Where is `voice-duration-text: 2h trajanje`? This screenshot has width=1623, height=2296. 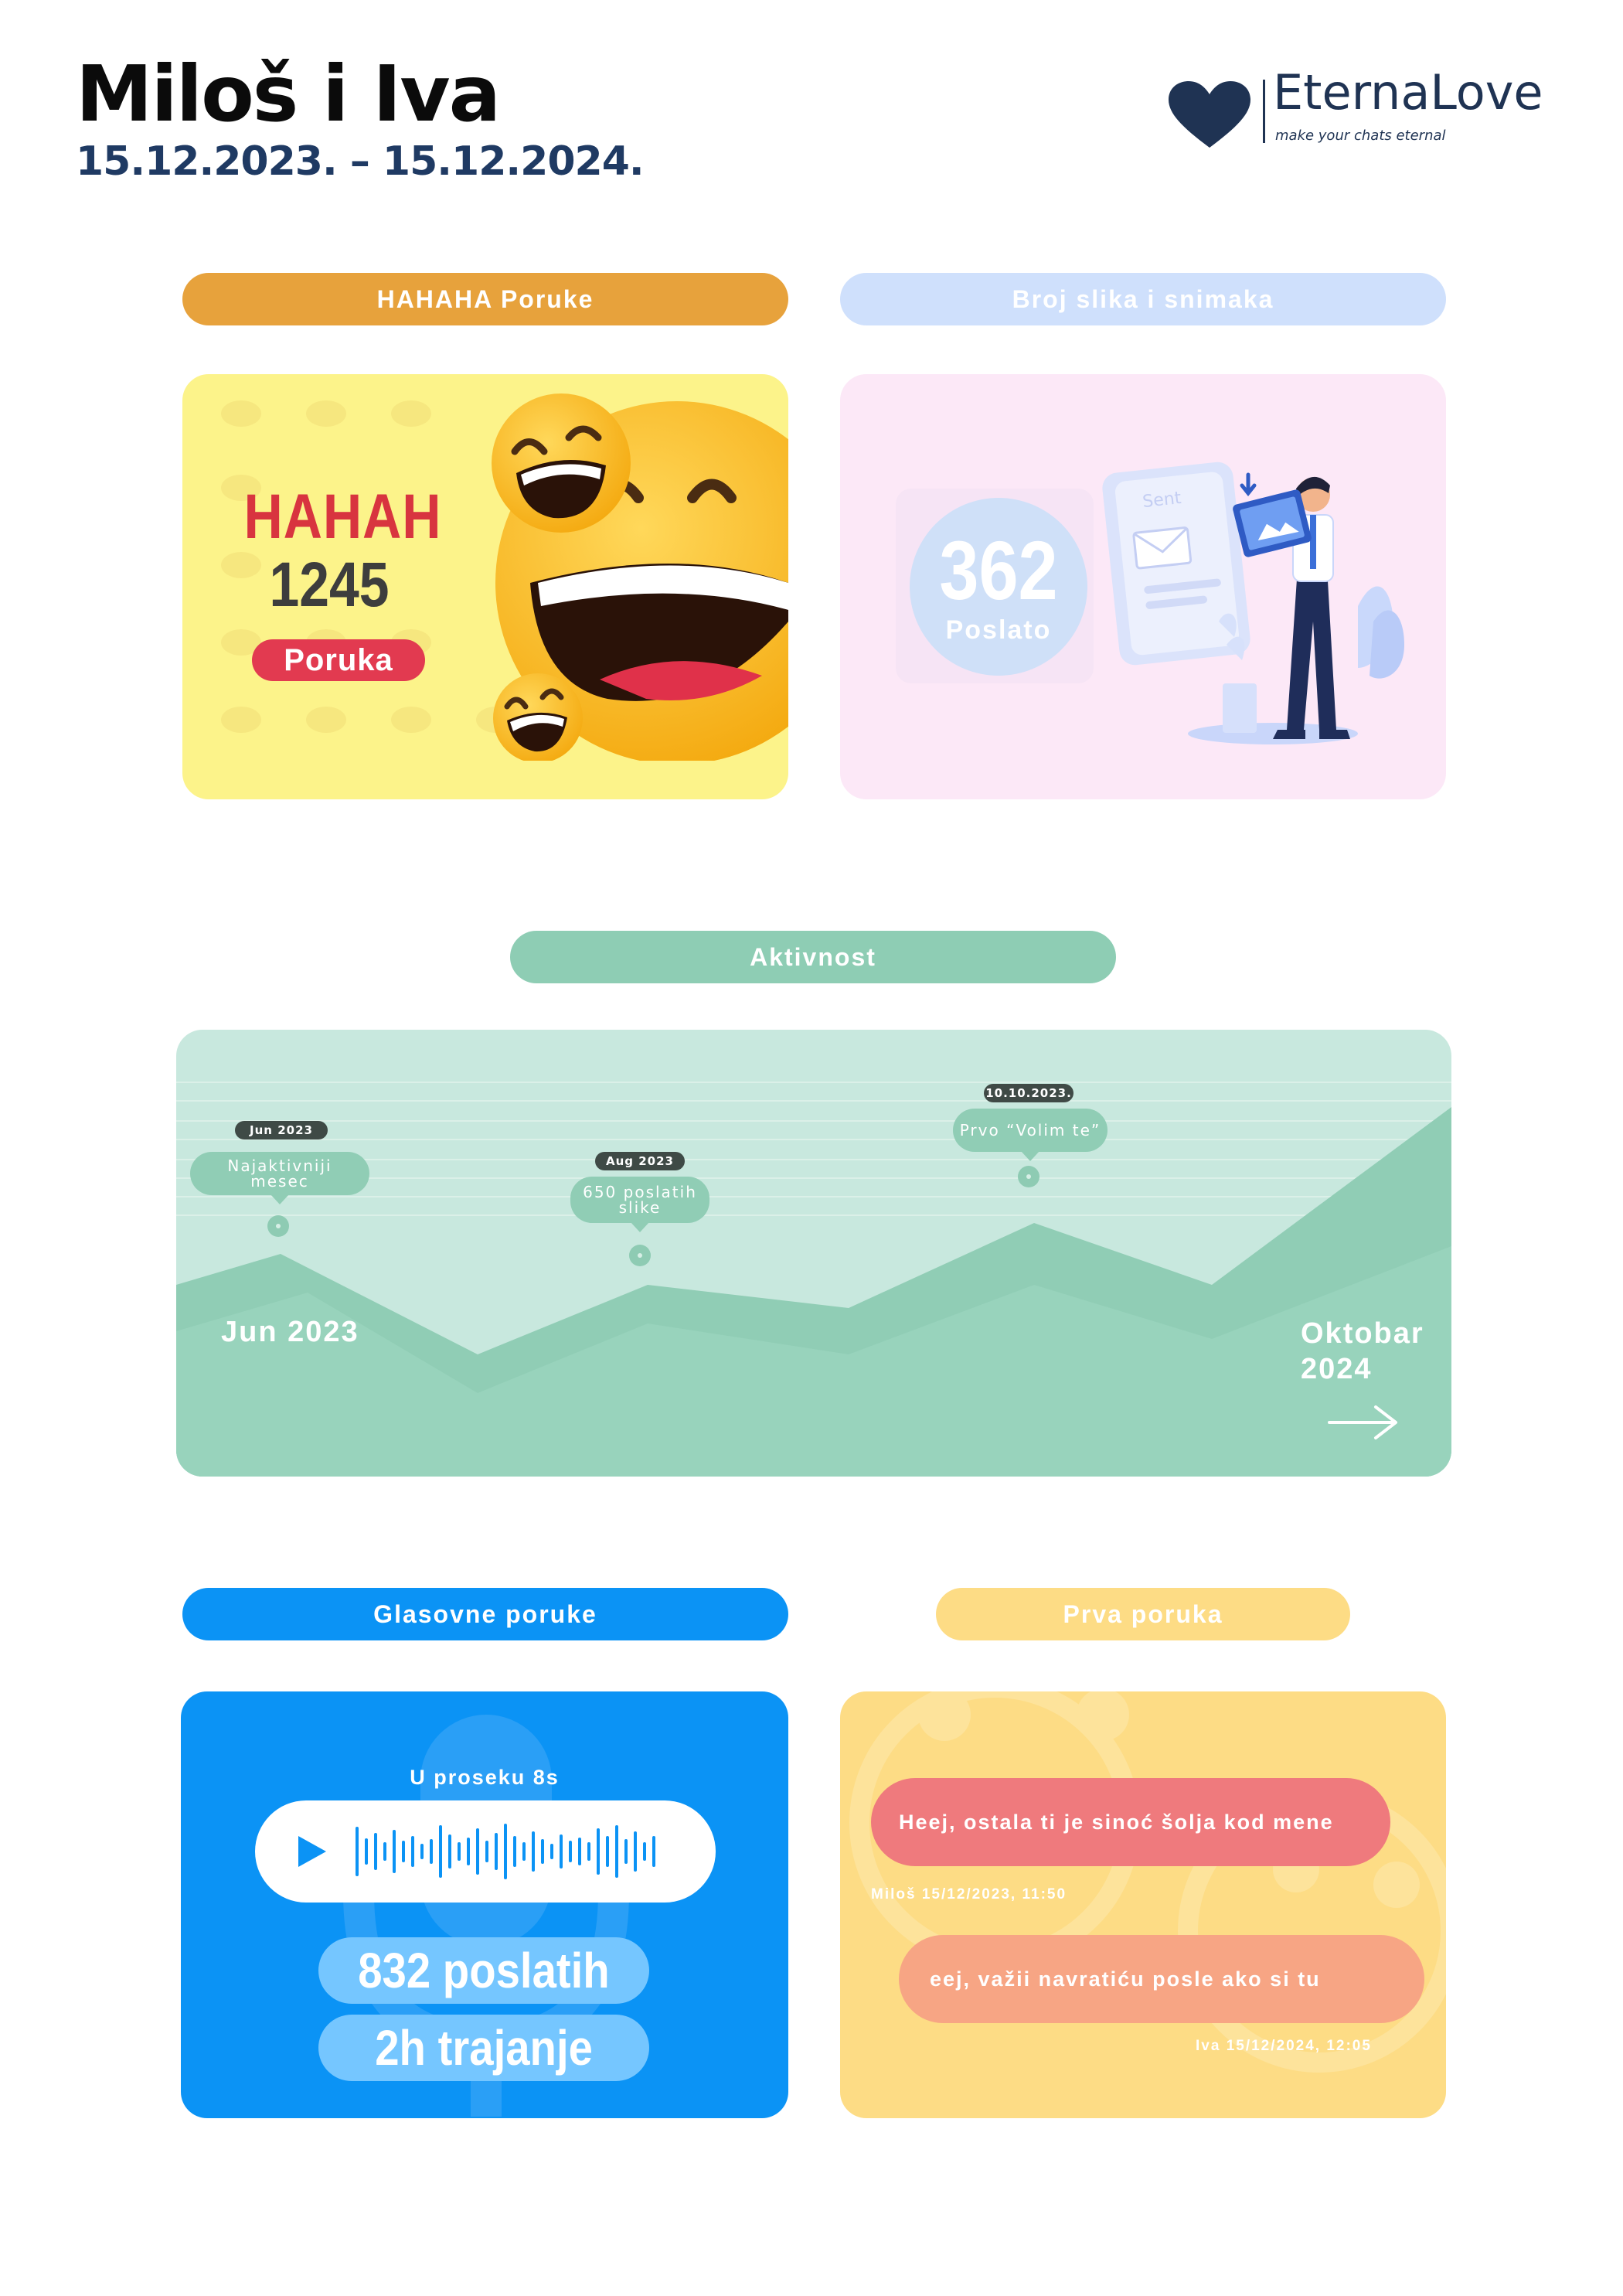
voice-duration-text: 2h trajanje is located at coordinates (484, 2048).